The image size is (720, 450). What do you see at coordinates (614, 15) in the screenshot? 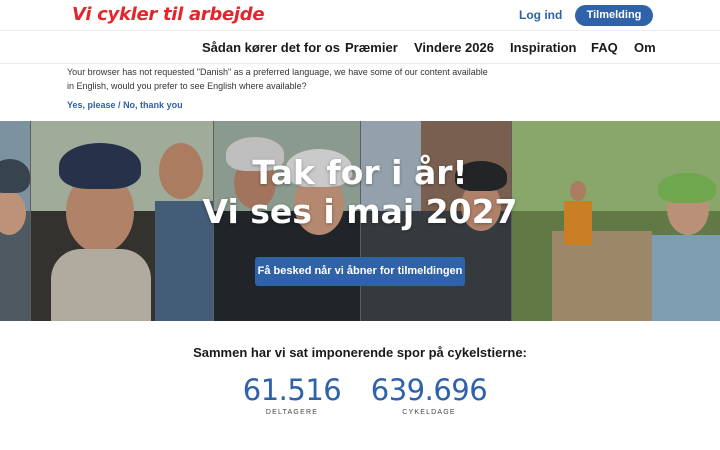
I see `signup-button: Tilmelding` at bounding box center [614, 15].